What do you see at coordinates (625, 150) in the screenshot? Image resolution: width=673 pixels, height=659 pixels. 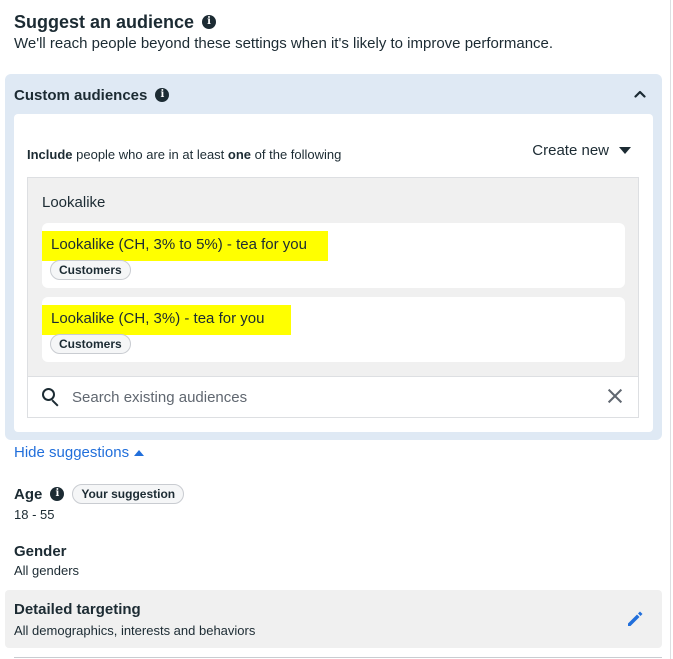 I see `caret-down-icon` at bounding box center [625, 150].